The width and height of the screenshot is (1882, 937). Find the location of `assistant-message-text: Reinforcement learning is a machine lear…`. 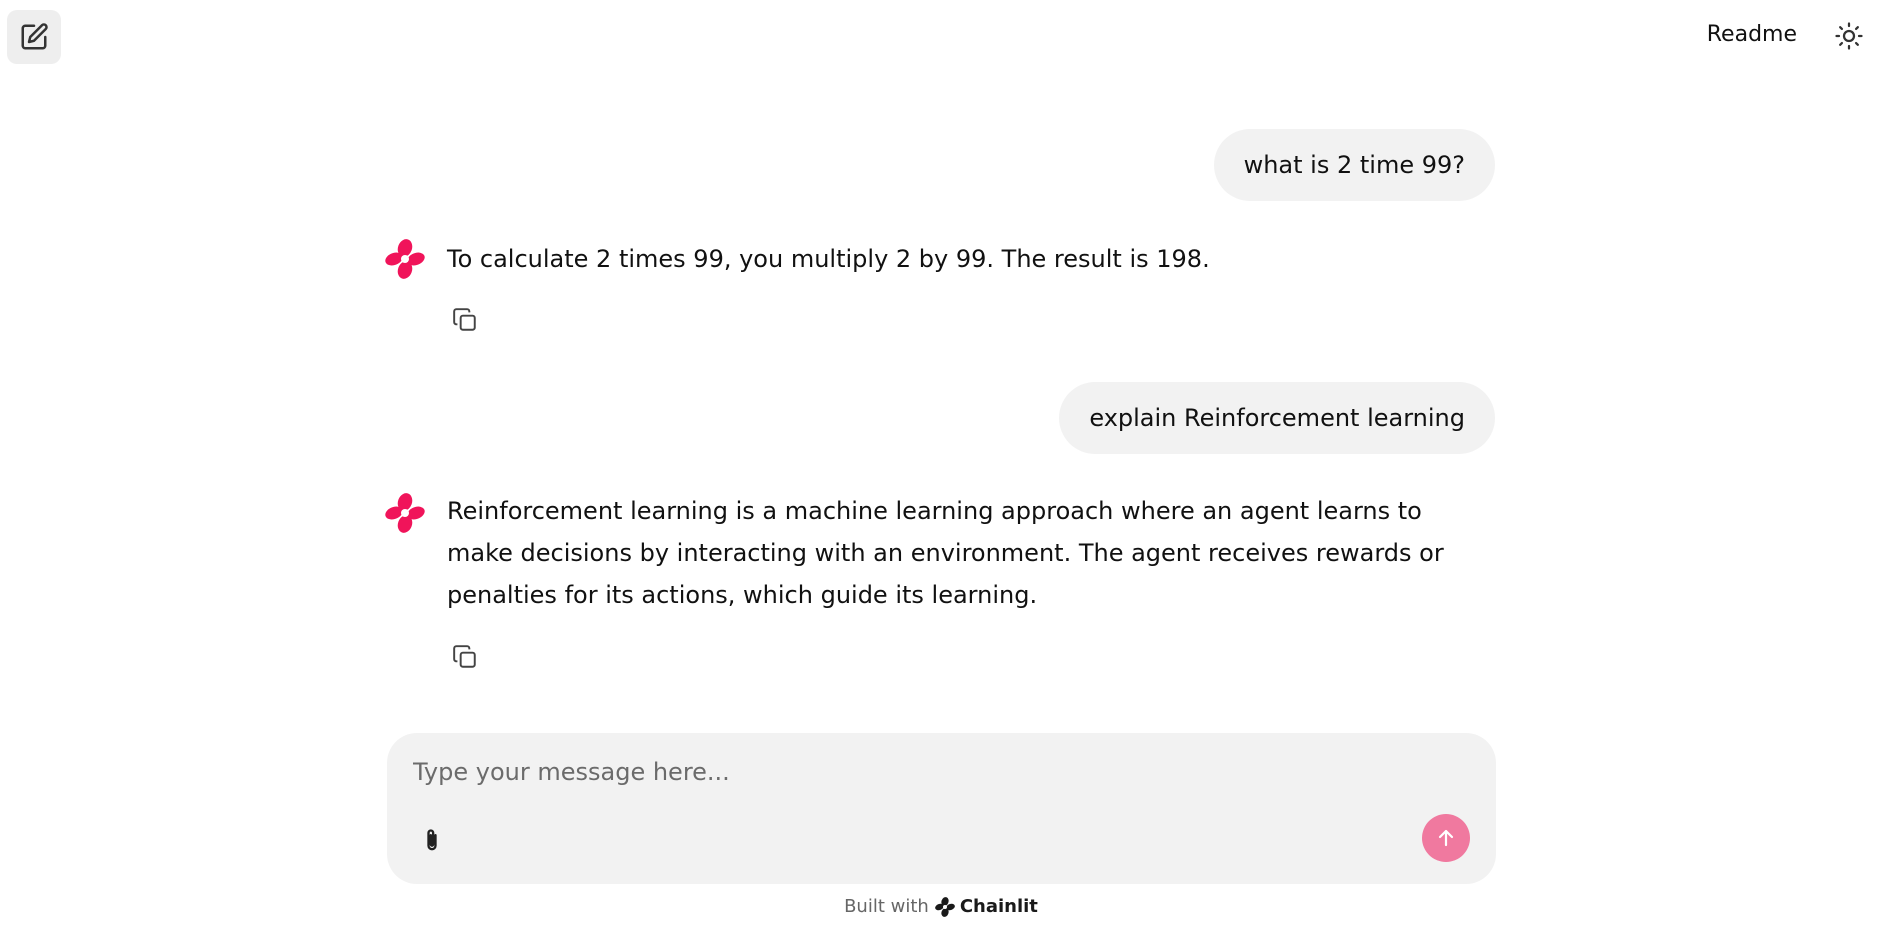

assistant-message-text: Reinforcement learning is a machine lear… is located at coordinates (945, 553).